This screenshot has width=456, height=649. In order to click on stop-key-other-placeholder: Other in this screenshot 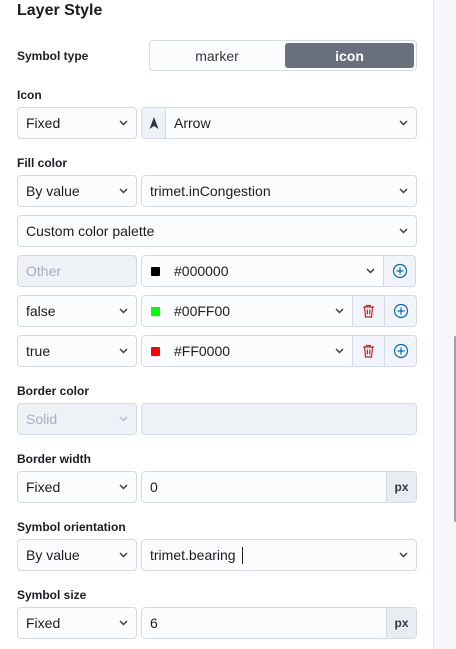, I will do `click(44, 271)`.